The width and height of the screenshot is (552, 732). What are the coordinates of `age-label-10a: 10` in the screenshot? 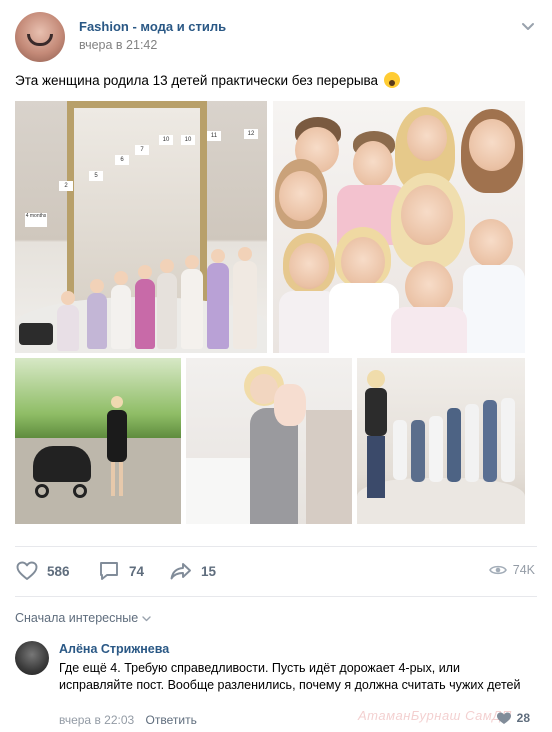 It's located at (188, 140).